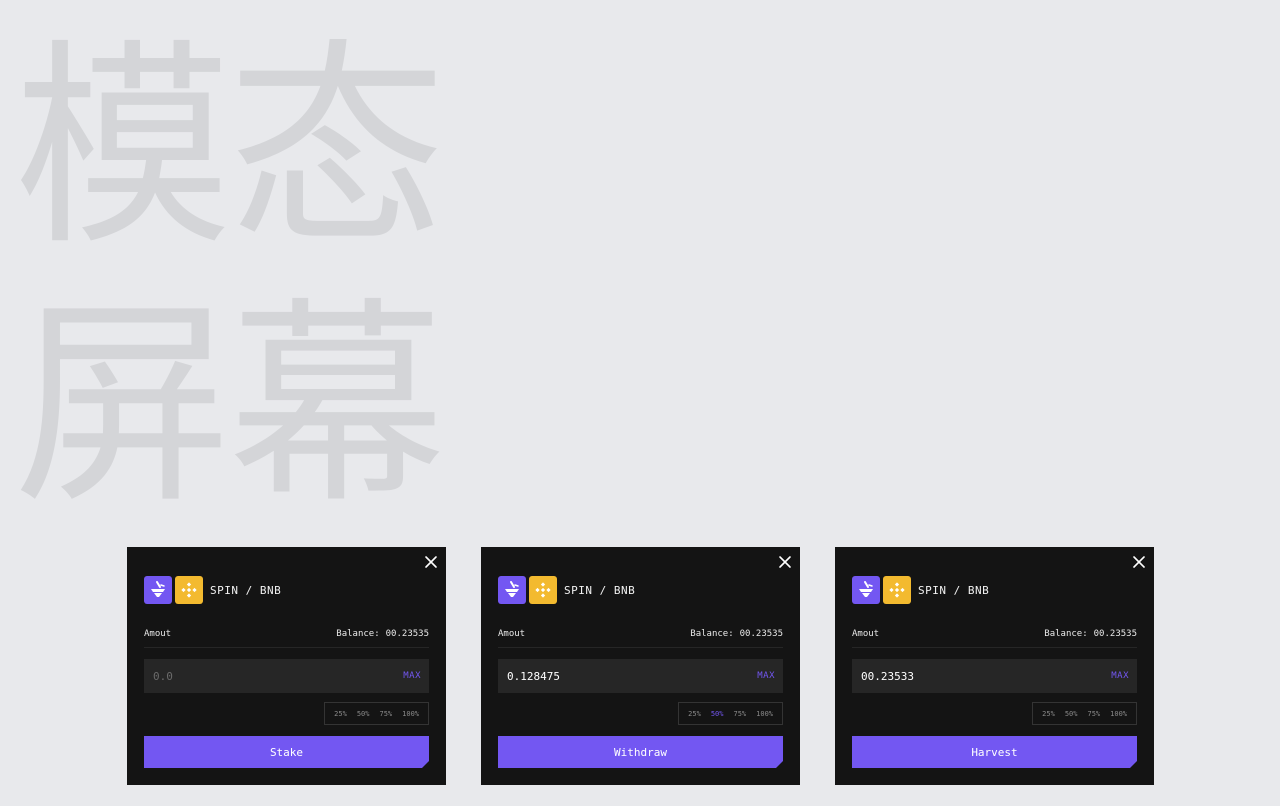 The width and height of the screenshot is (1280, 806). What do you see at coordinates (640, 752) in the screenshot?
I see `withdraw-button: Withdraw` at bounding box center [640, 752].